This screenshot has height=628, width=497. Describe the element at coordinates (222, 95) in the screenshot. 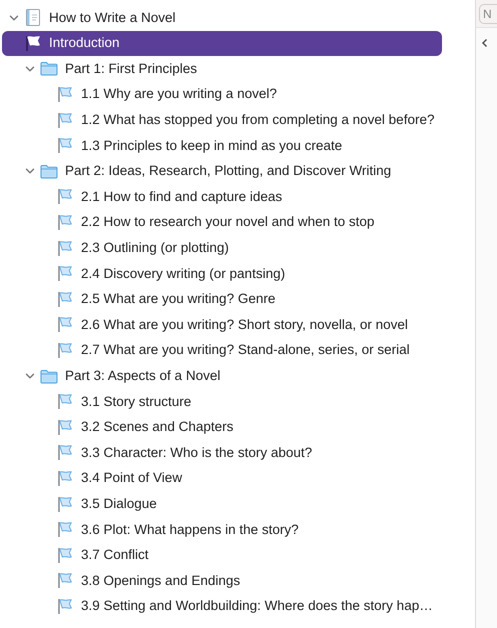

I see `binder-item: 1.1 Why are you writing a novel?` at that location.